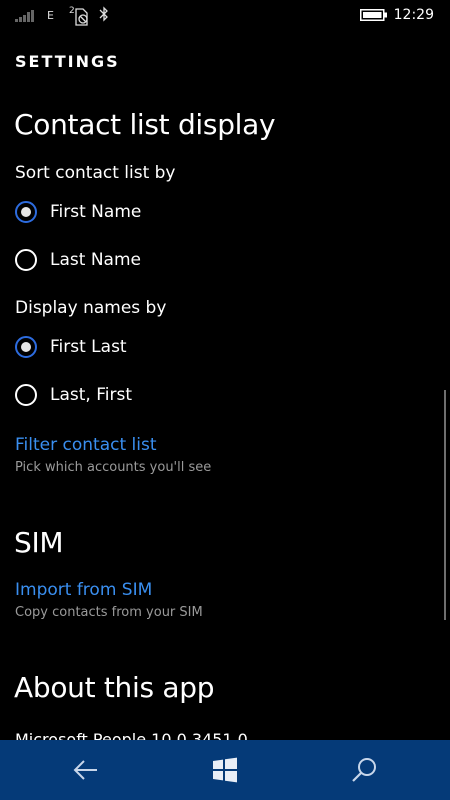  Describe the element at coordinates (113, 467) in the screenshot. I see `filter-contact-list-description: Pick which accounts you'll see` at that location.